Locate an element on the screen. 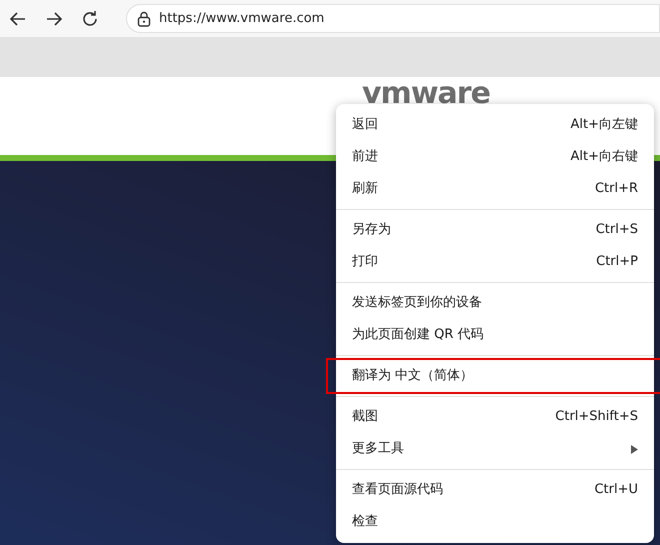 The width and height of the screenshot is (660, 545). menu-item: 另存为 Ctrl+S is located at coordinates (495, 230).